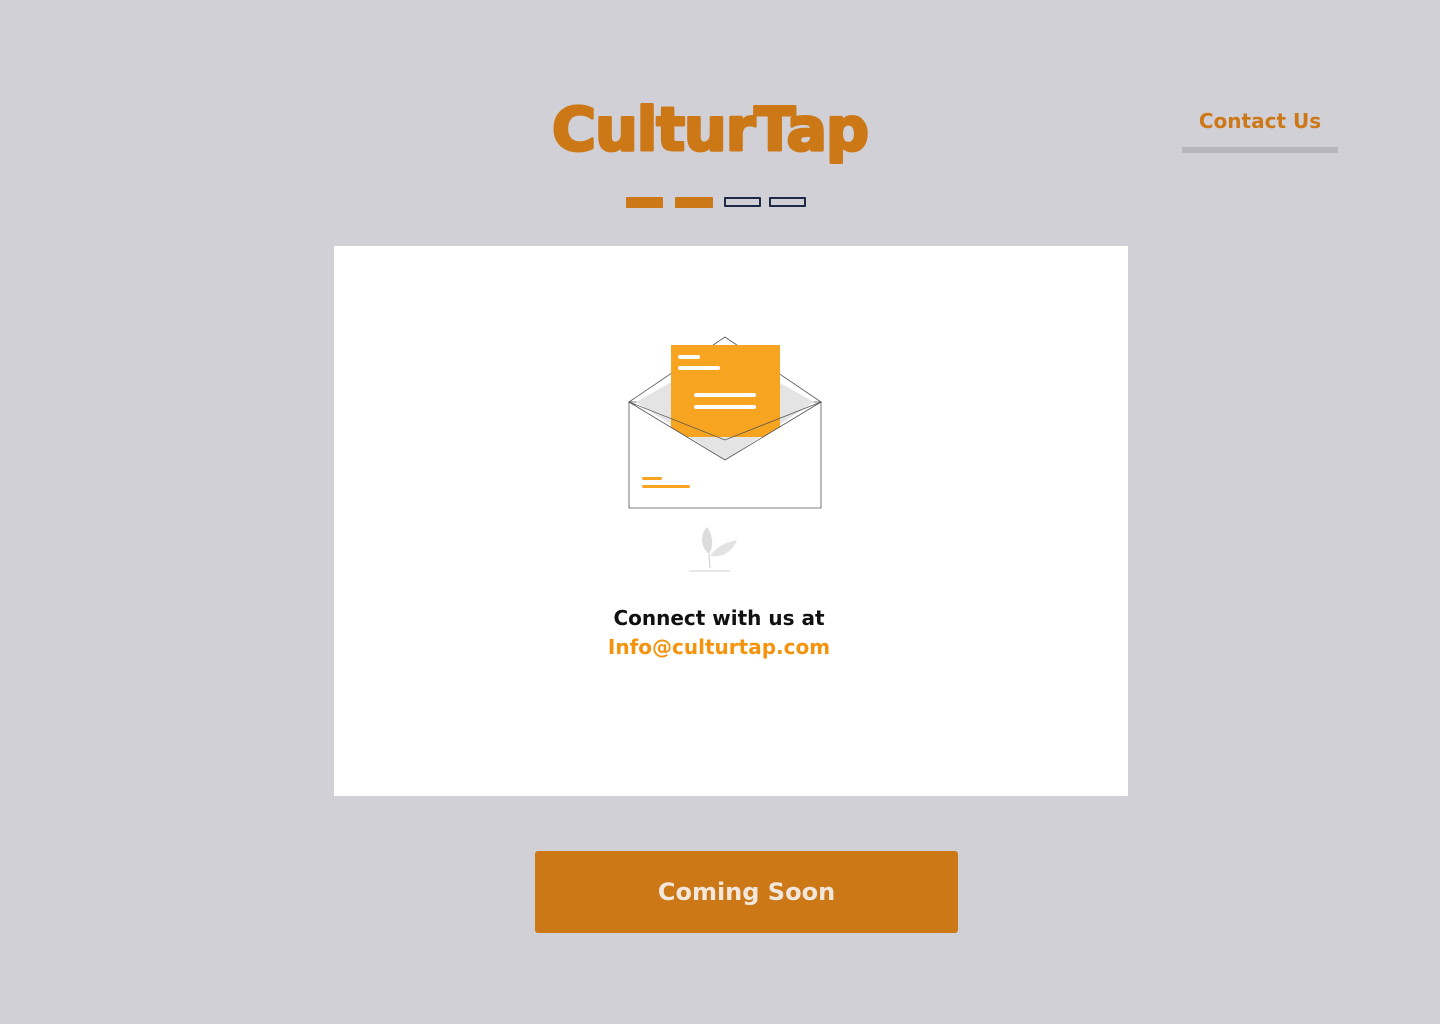 This screenshot has height=1024, width=1440. I want to click on contact-us-underline, so click(1260, 150).